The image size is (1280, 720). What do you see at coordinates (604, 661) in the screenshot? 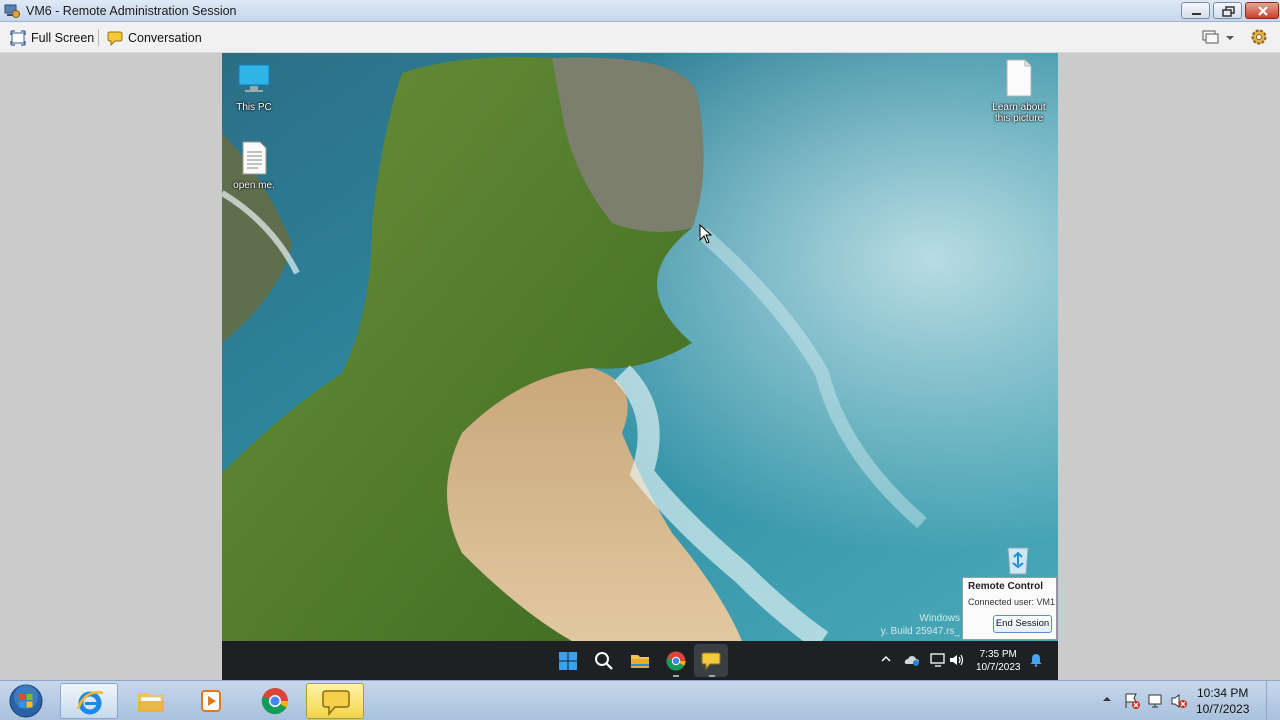
I see `search-icon` at bounding box center [604, 661].